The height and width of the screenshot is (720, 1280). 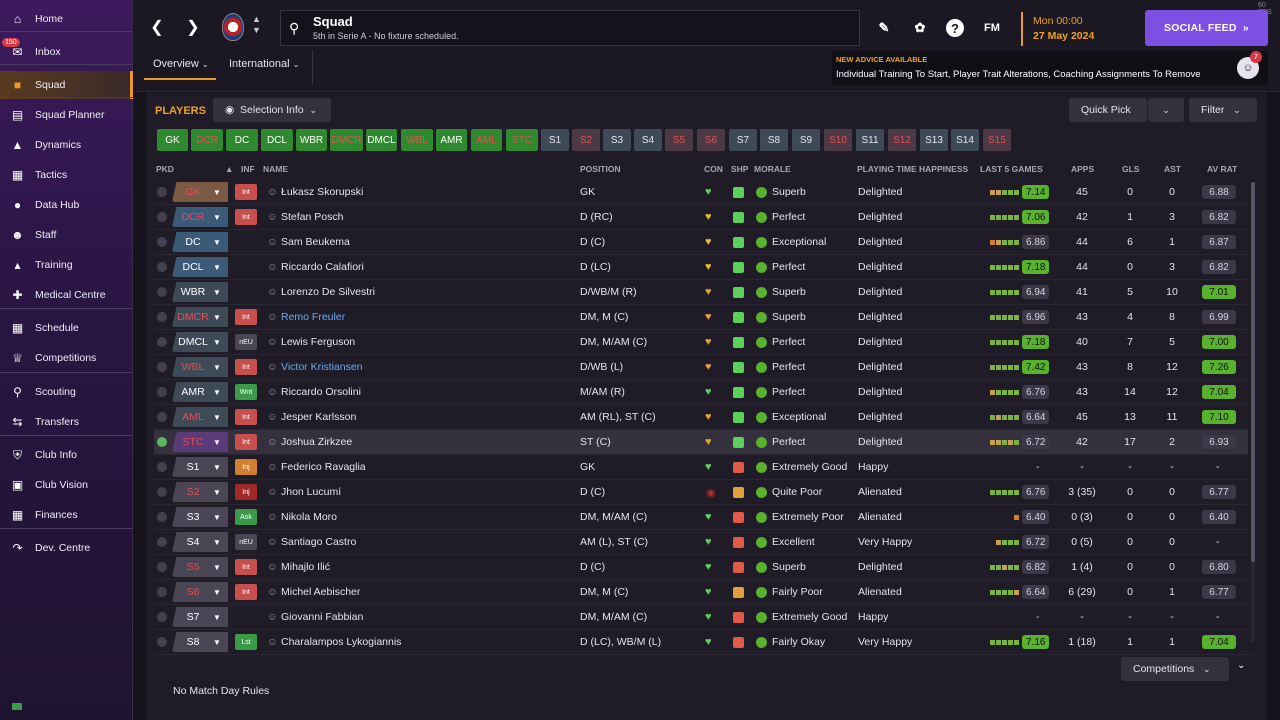 What do you see at coordinates (66, 392) in the screenshot?
I see `sidebar-item-scouting: ⚲ Scouting` at bounding box center [66, 392].